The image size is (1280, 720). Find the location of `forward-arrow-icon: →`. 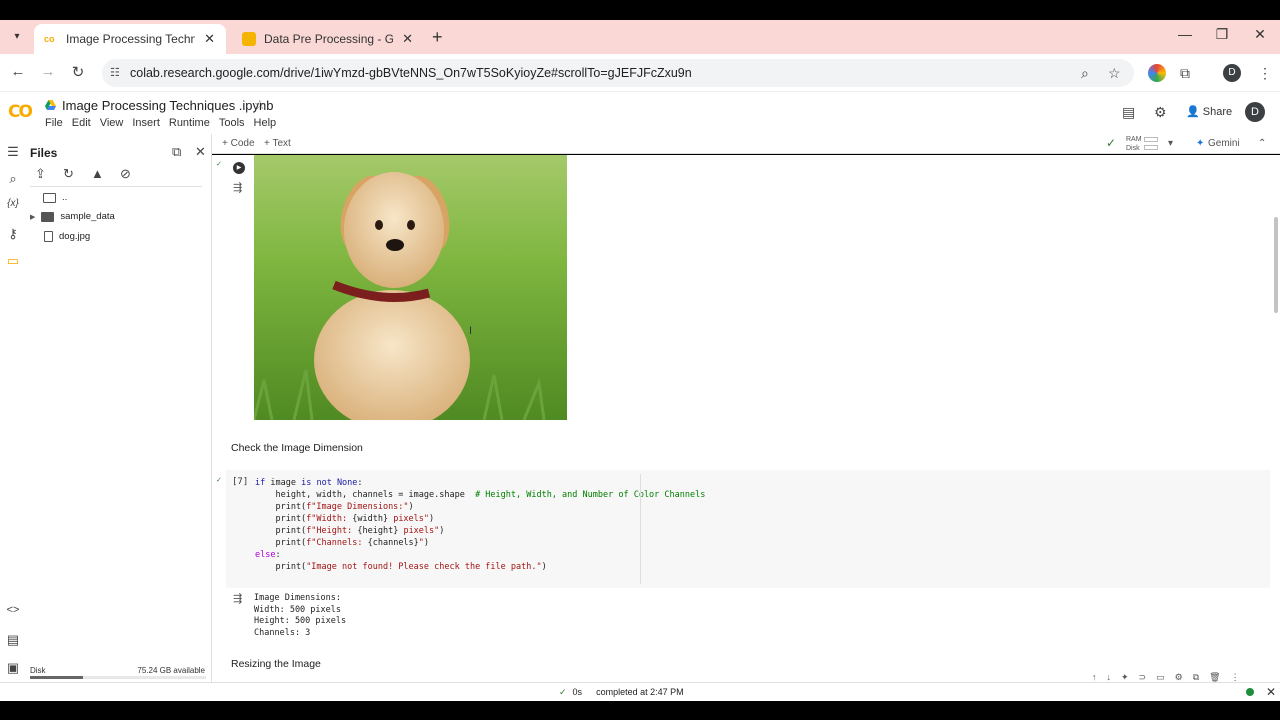

forward-arrow-icon: → is located at coordinates (48, 71).